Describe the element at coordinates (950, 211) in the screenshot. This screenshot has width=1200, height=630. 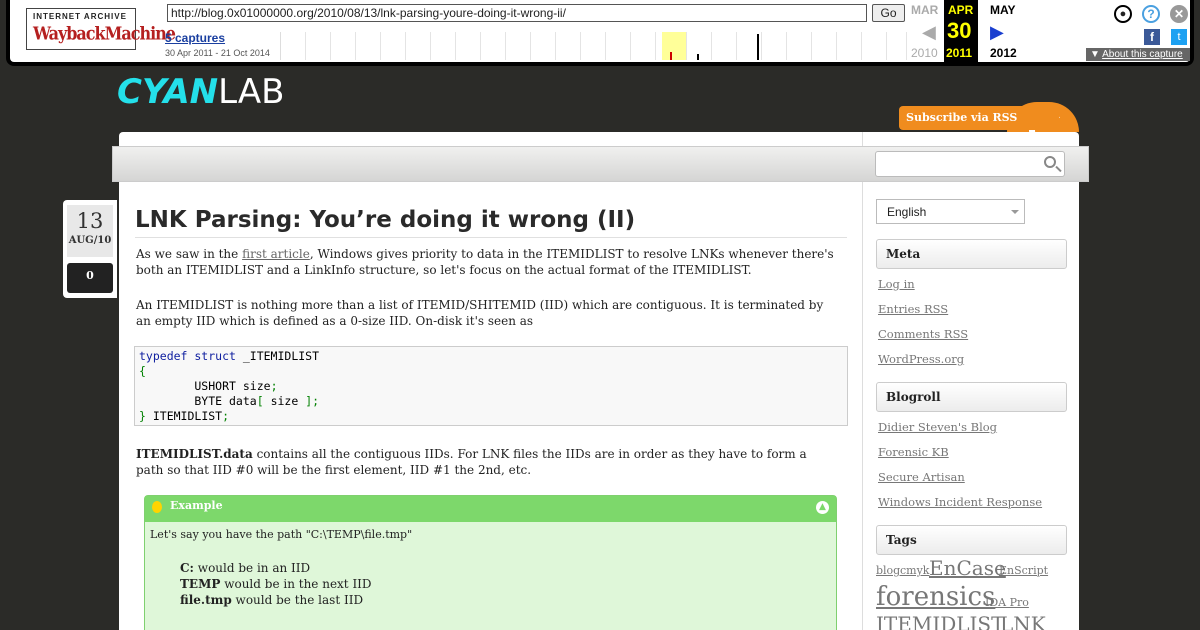
I see `language-select: English` at that location.